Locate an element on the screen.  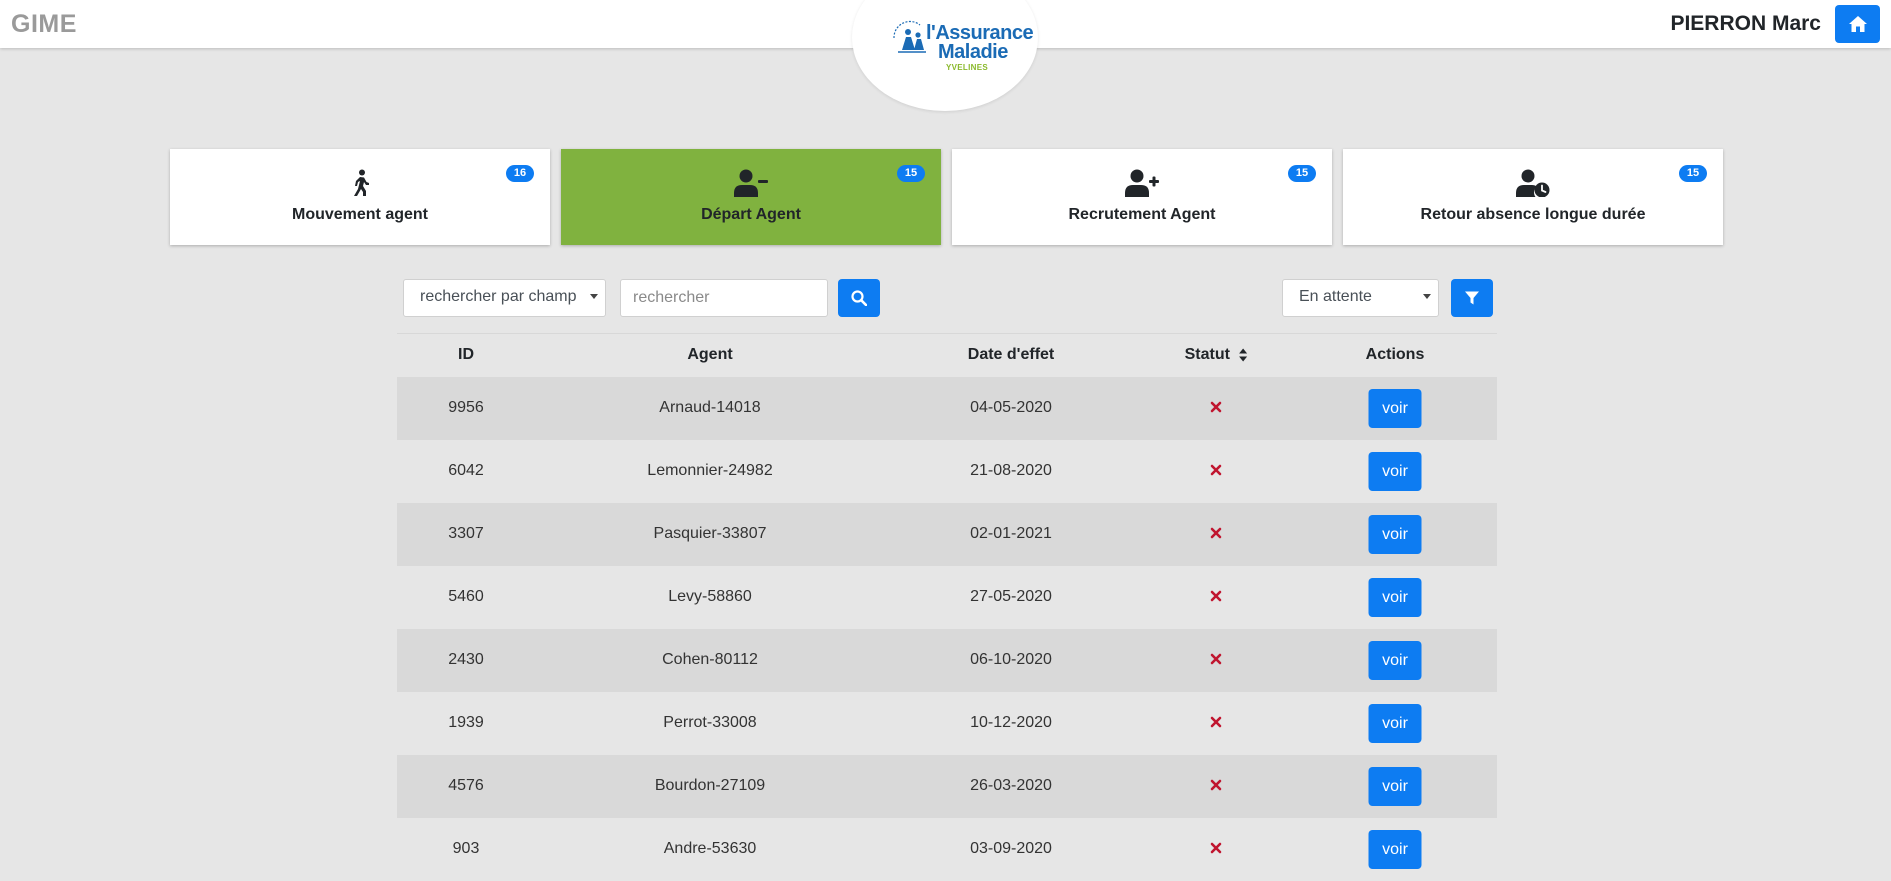
cell-id: 5460 is located at coordinates (466, 596).